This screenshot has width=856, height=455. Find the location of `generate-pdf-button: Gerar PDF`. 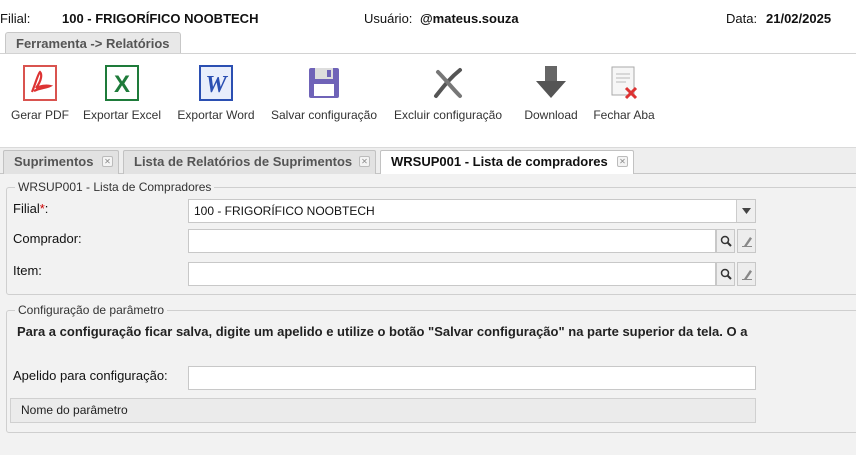

generate-pdf-button: Gerar PDF is located at coordinates (40, 93).